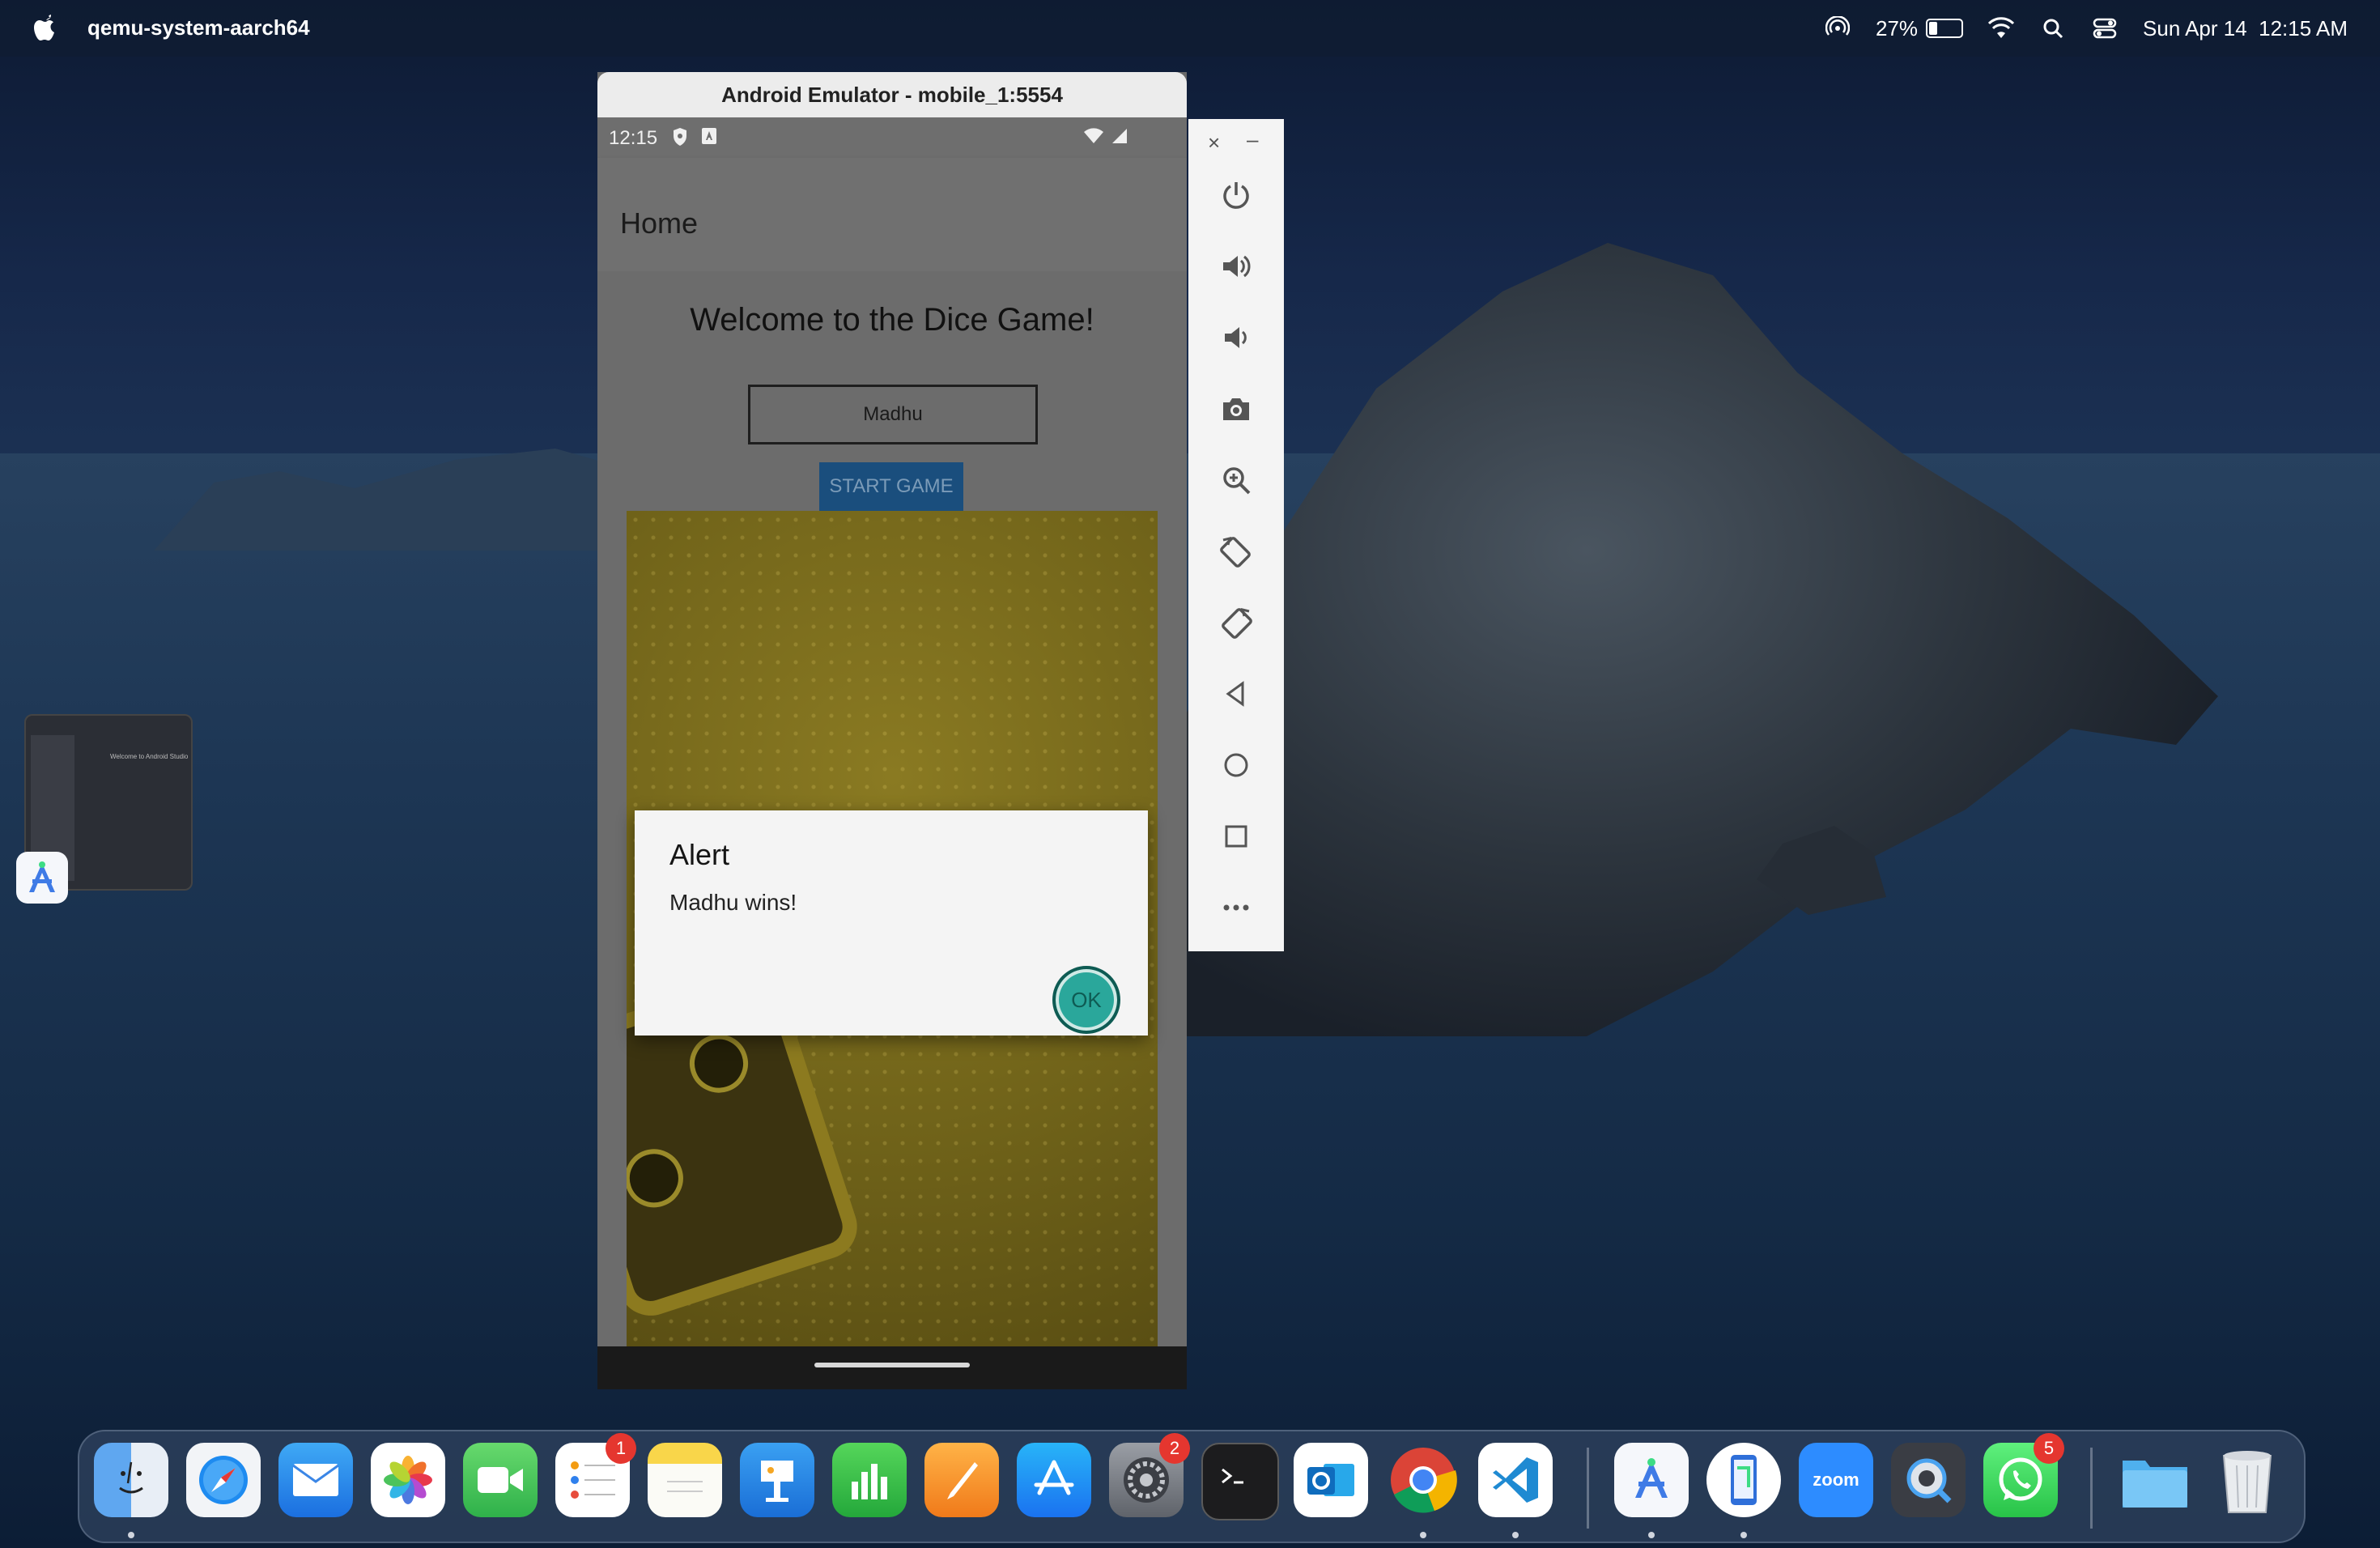 The image size is (2380, 1548). What do you see at coordinates (1054, 1480) in the screenshot?
I see `app-store-icon` at bounding box center [1054, 1480].